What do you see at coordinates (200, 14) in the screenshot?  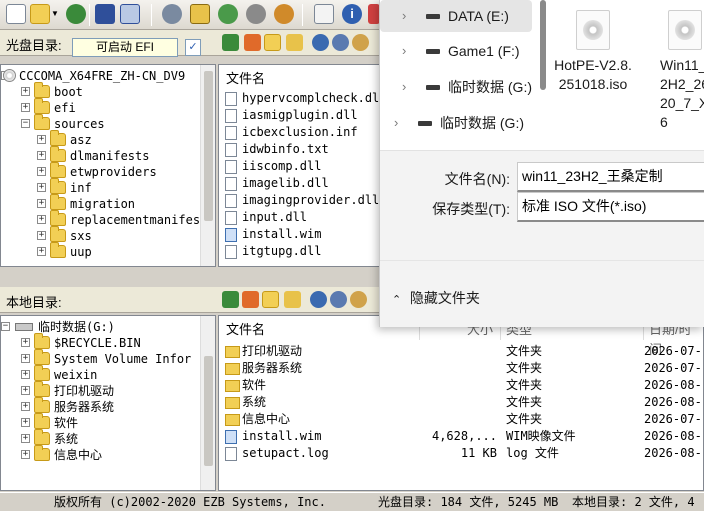 I see `mount-icon` at bounding box center [200, 14].